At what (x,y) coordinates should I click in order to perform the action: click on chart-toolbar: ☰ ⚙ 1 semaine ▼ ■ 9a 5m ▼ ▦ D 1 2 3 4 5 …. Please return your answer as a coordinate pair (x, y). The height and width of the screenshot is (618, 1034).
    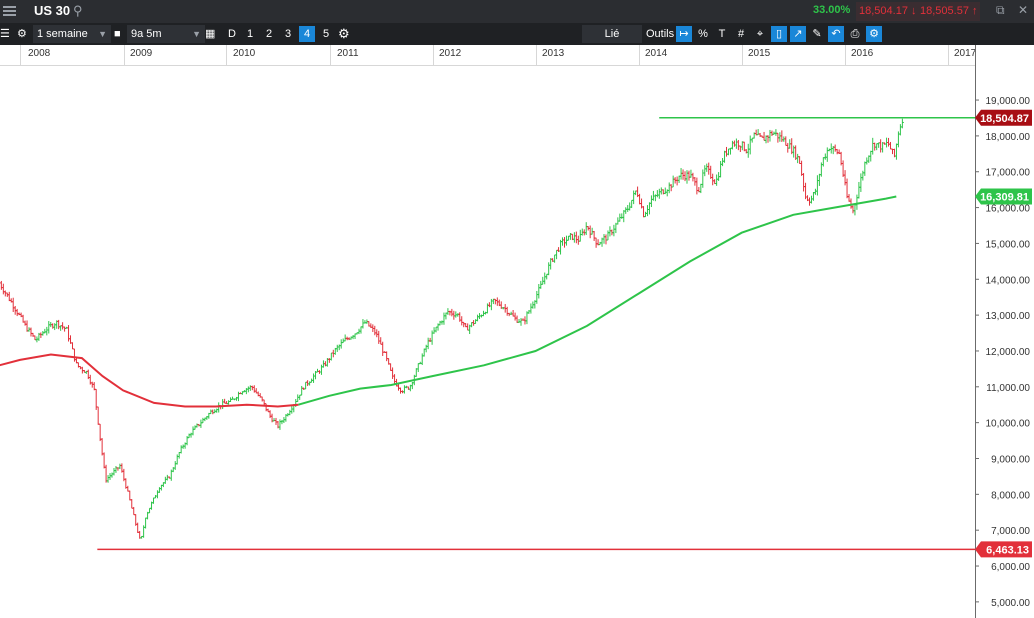
    Looking at the image, I should click on (517, 34).